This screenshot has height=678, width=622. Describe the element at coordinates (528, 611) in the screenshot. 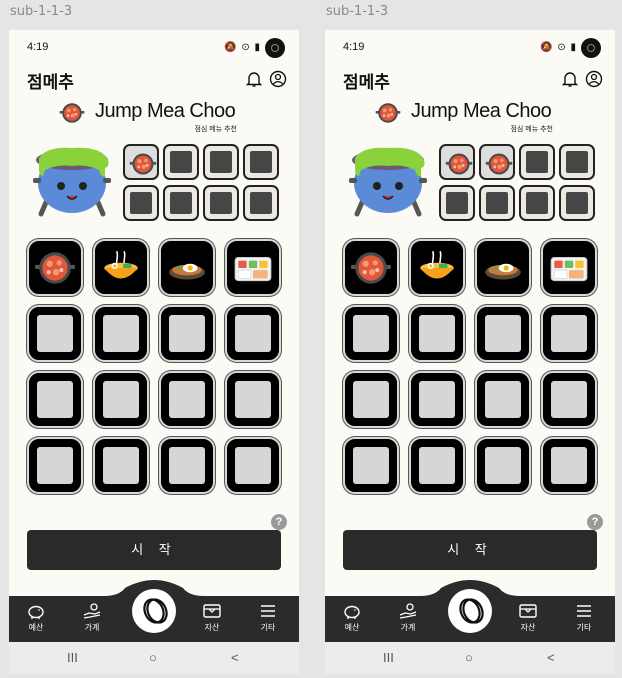

I see `wallet-icon` at that location.